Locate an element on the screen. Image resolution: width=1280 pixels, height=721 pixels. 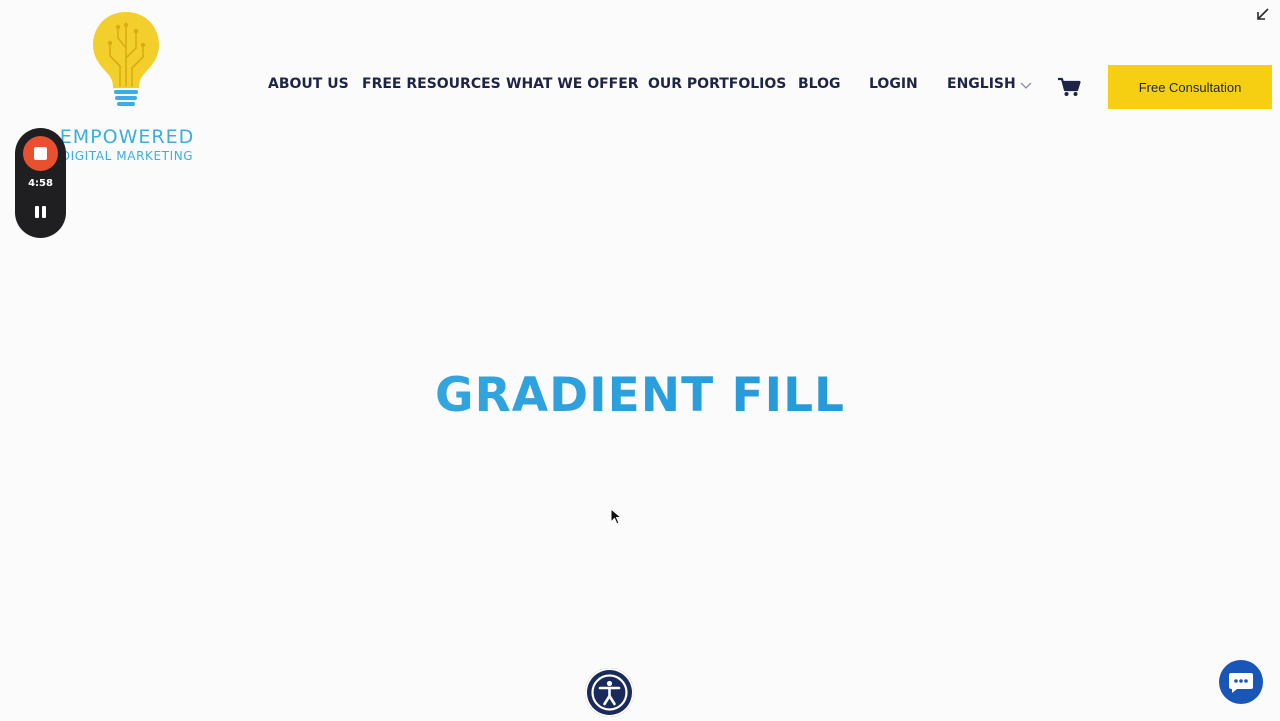
pause-icon is located at coordinates (41, 213).